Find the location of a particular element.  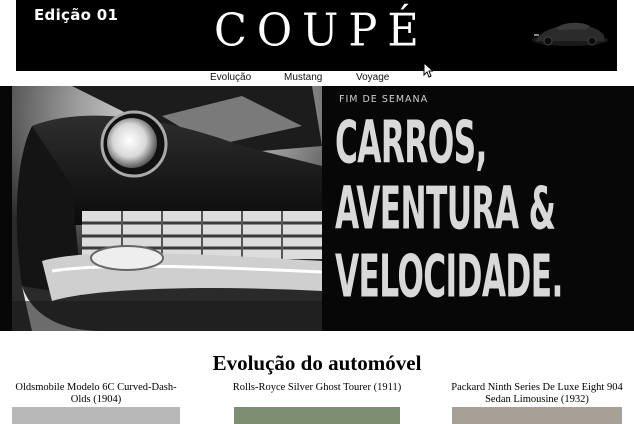

main-nav: Evolução Mustang Voyage is located at coordinates (317, 78).